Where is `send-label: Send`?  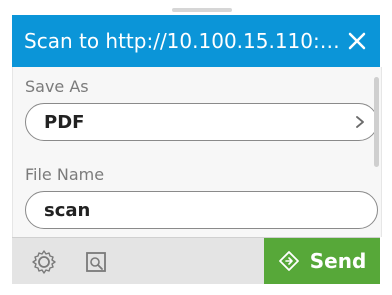
send-label: Send is located at coordinates (338, 261).